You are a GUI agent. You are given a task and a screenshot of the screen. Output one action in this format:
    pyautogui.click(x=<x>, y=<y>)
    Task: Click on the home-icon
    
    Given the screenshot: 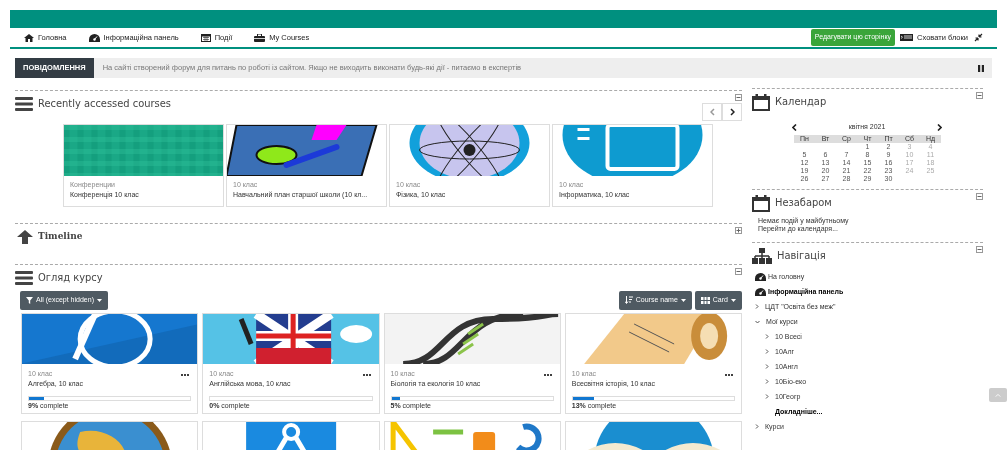 What is the action you would take?
    pyautogui.click(x=29, y=37)
    